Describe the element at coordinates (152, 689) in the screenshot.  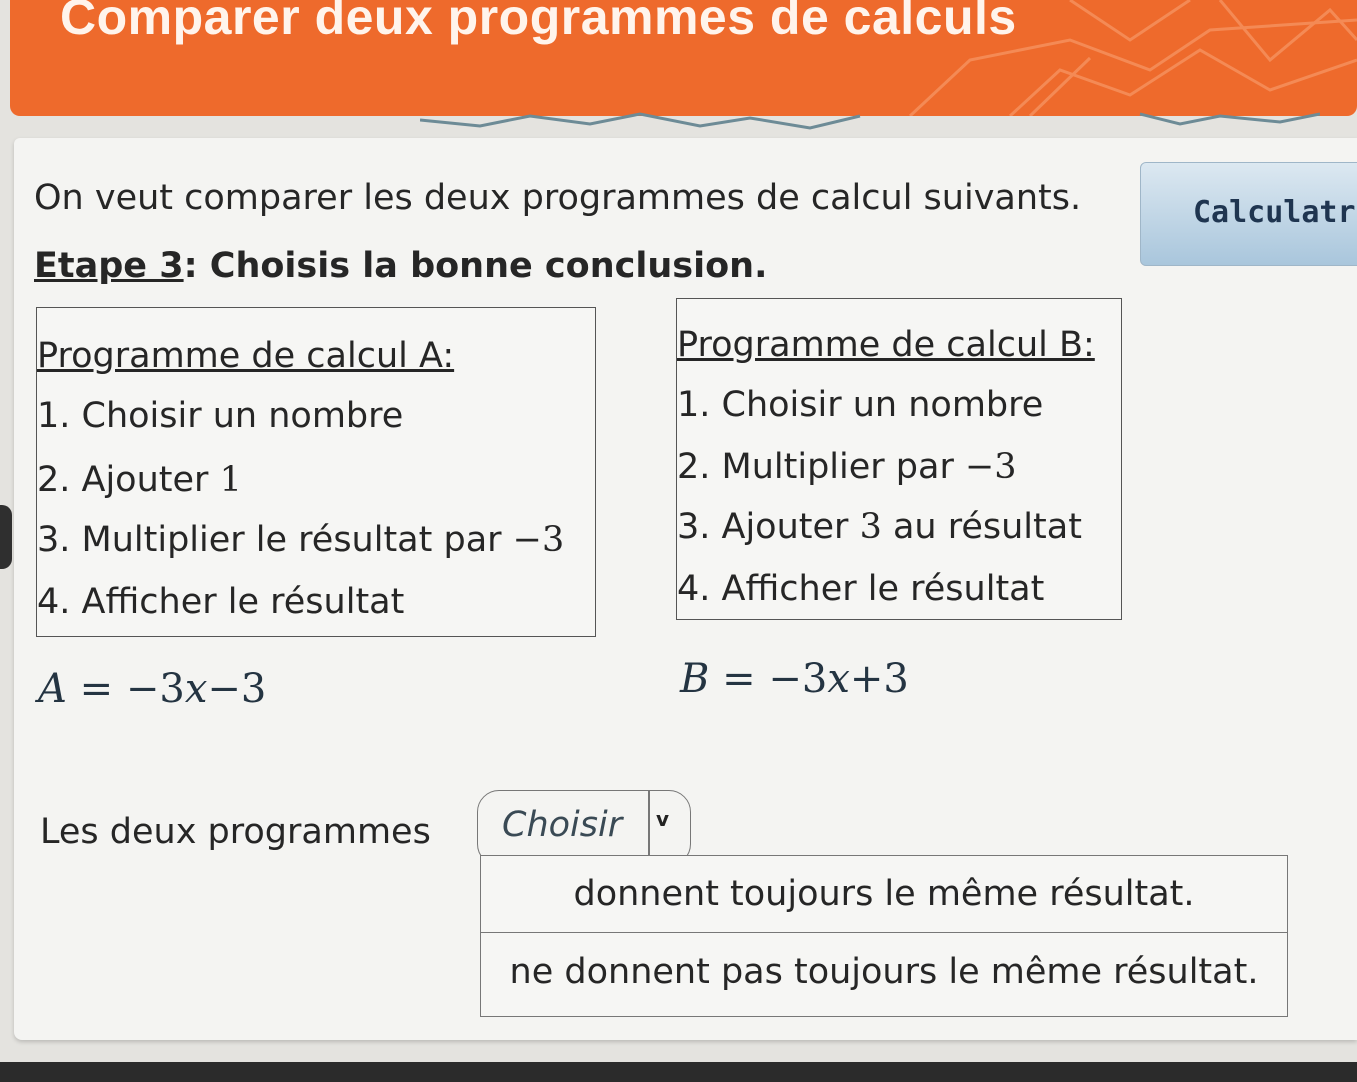
I see `formula-a: A = −3x−3` at that location.